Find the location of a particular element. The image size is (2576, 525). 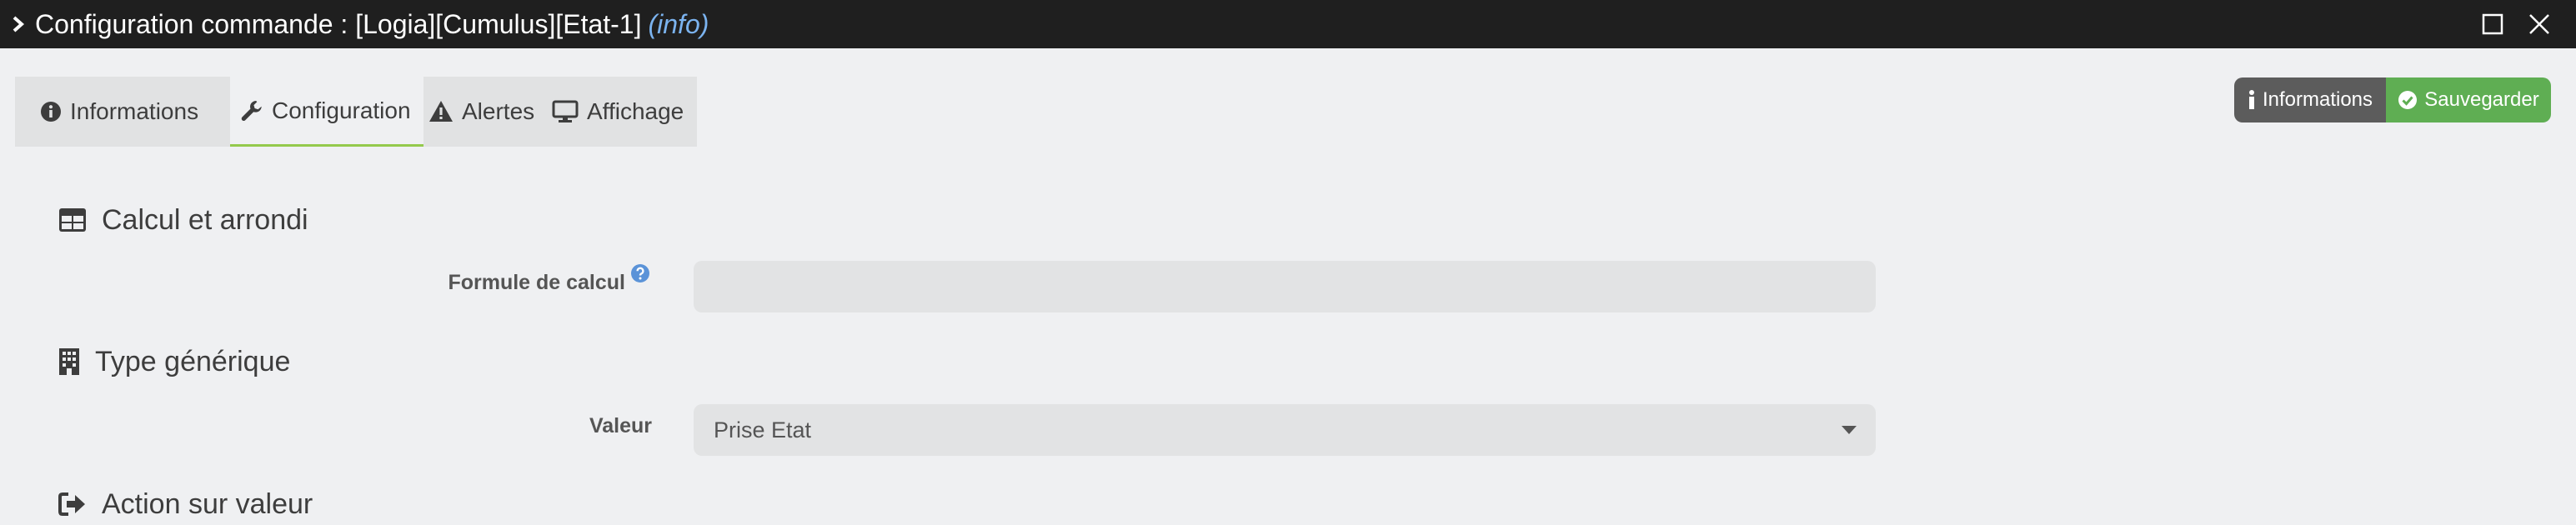

maximize-icon is located at coordinates (2492, 24).